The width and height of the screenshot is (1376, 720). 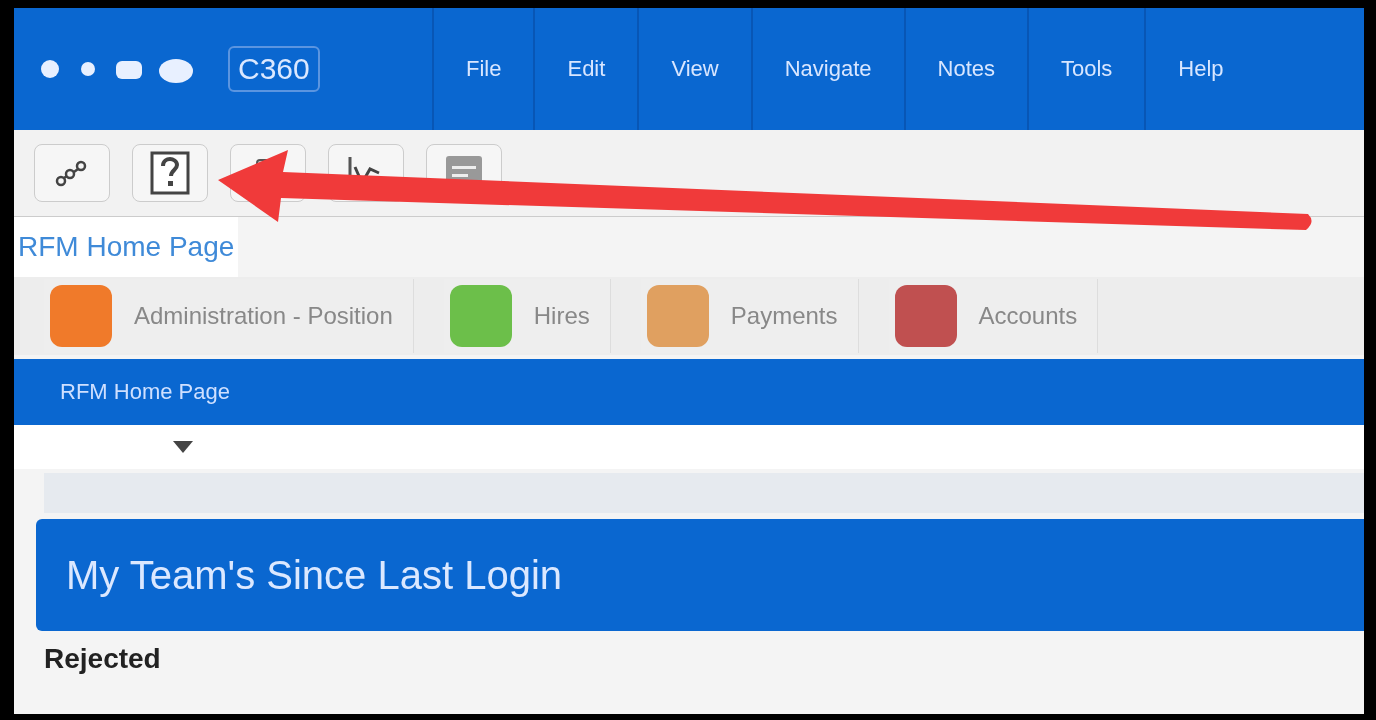 I want to click on panel-title: My Team's Since Last Login, so click(x=314, y=575).